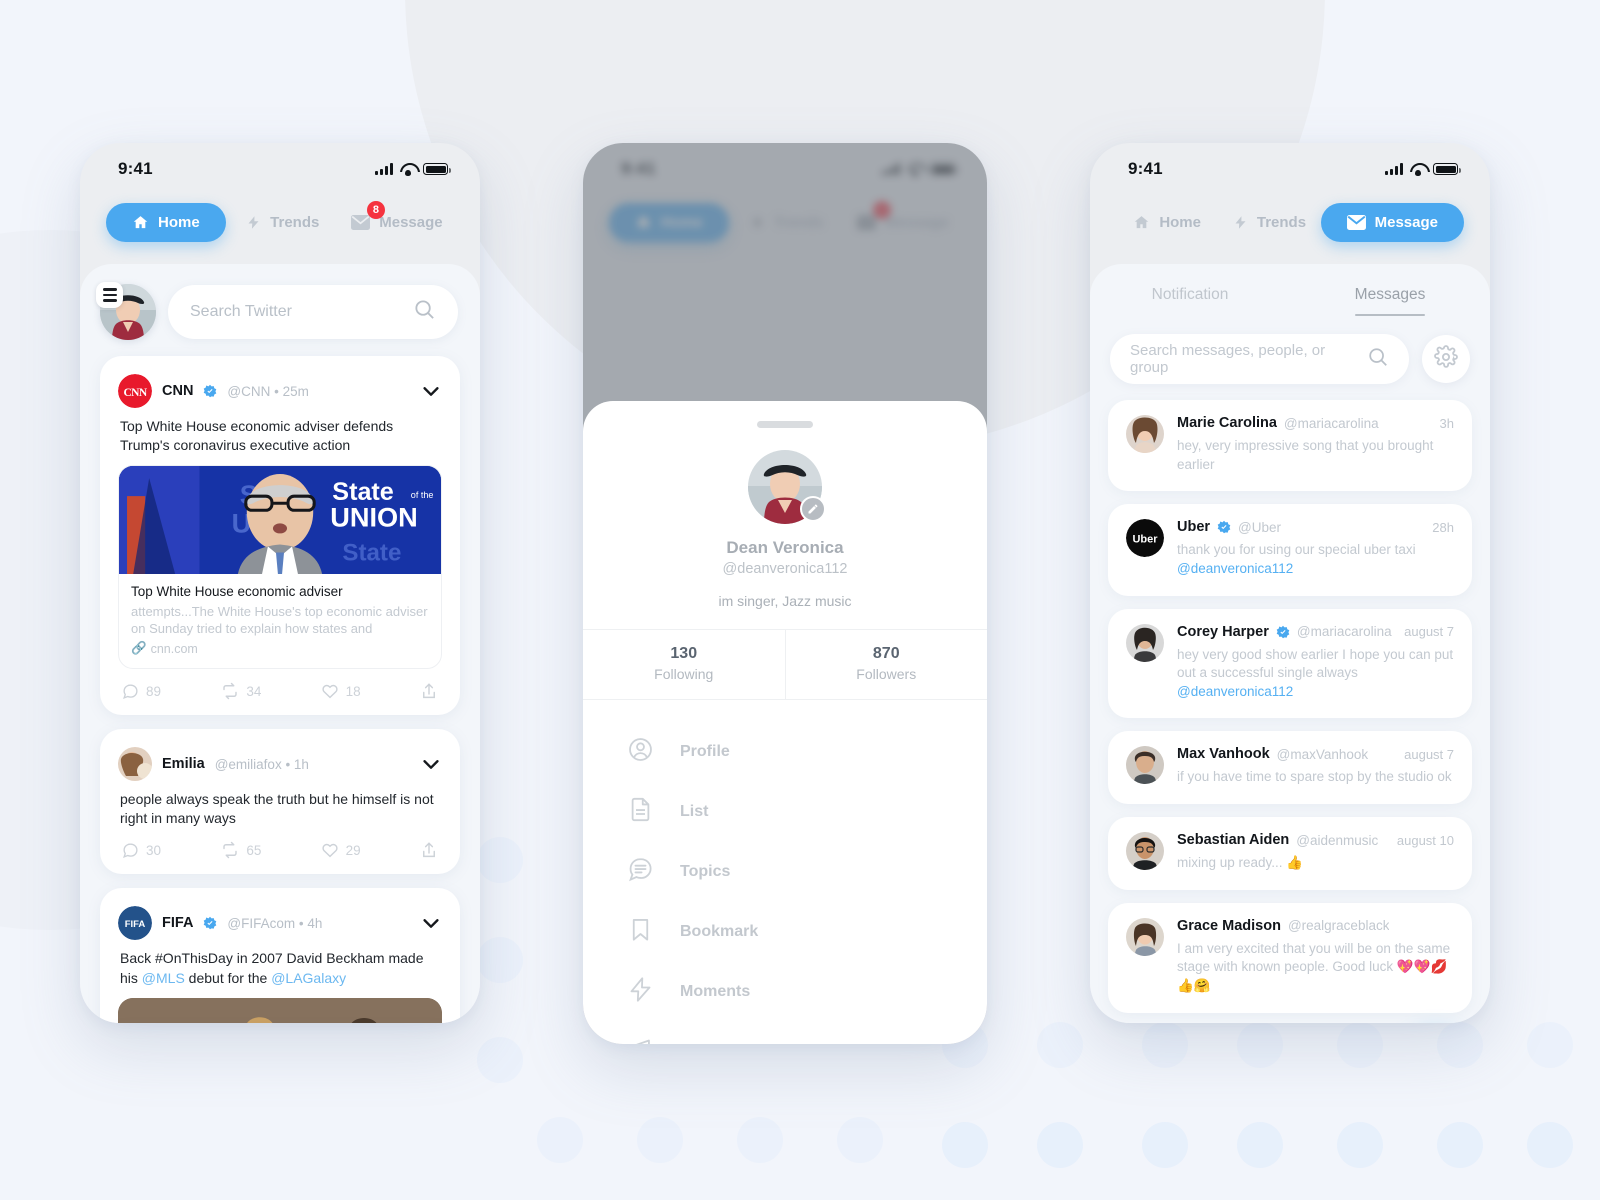 This screenshot has width=1600, height=1200. I want to click on lightning-icon, so click(1240, 222).